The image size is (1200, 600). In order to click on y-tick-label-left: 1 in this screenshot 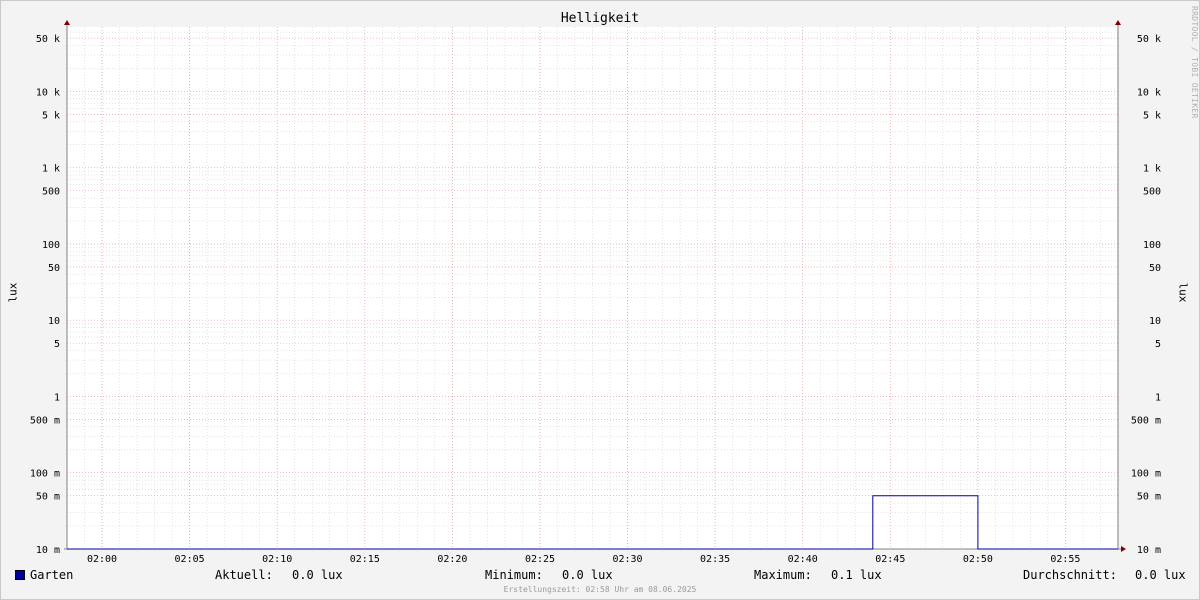, I will do `click(57, 398)`.